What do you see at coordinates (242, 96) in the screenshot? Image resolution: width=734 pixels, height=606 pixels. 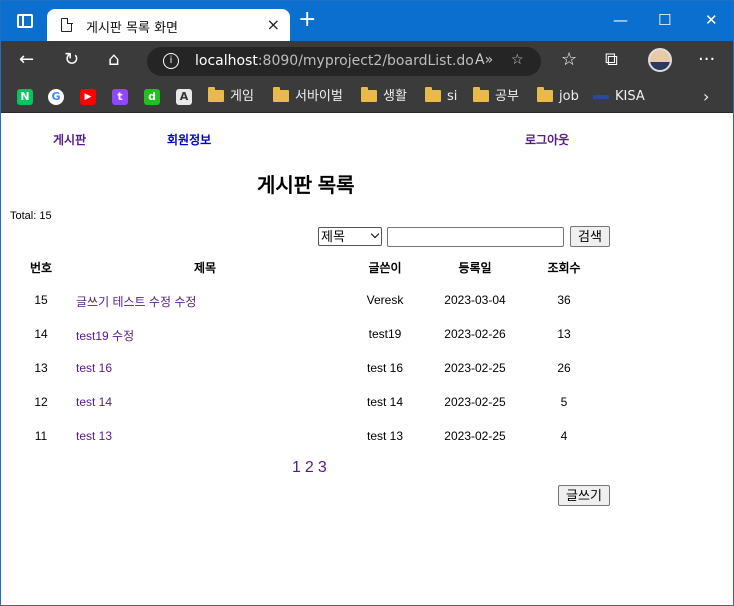 I see `bookmark-label: 게임` at bounding box center [242, 96].